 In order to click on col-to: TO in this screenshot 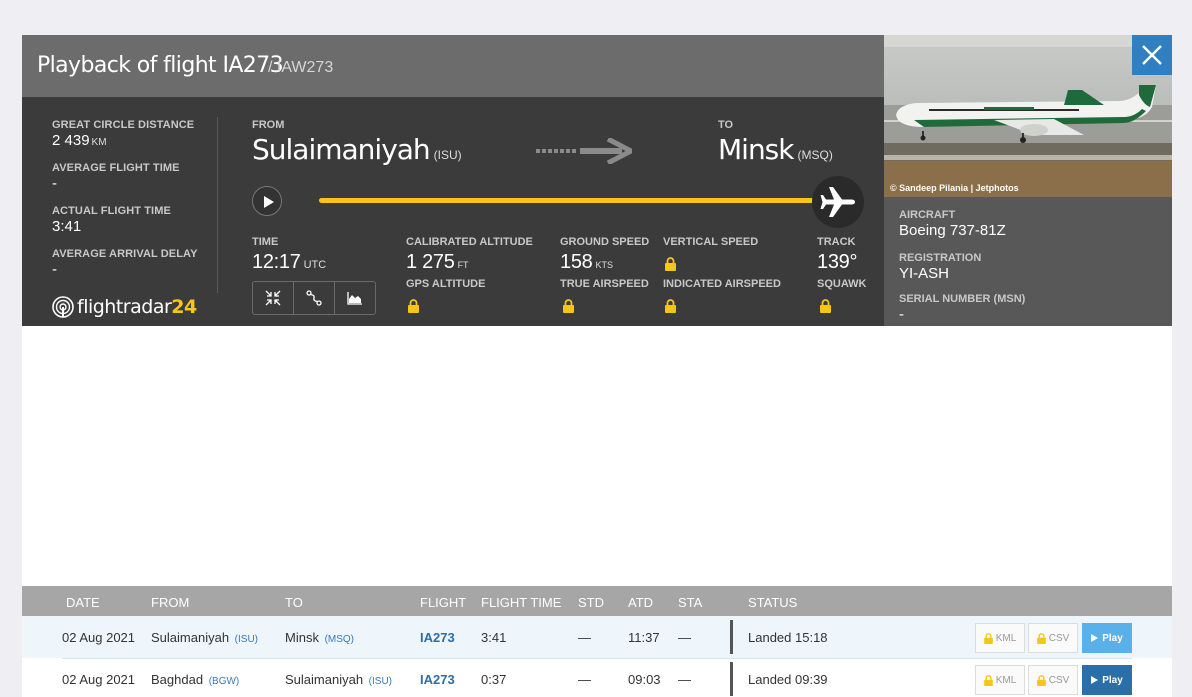, I will do `click(294, 602)`.